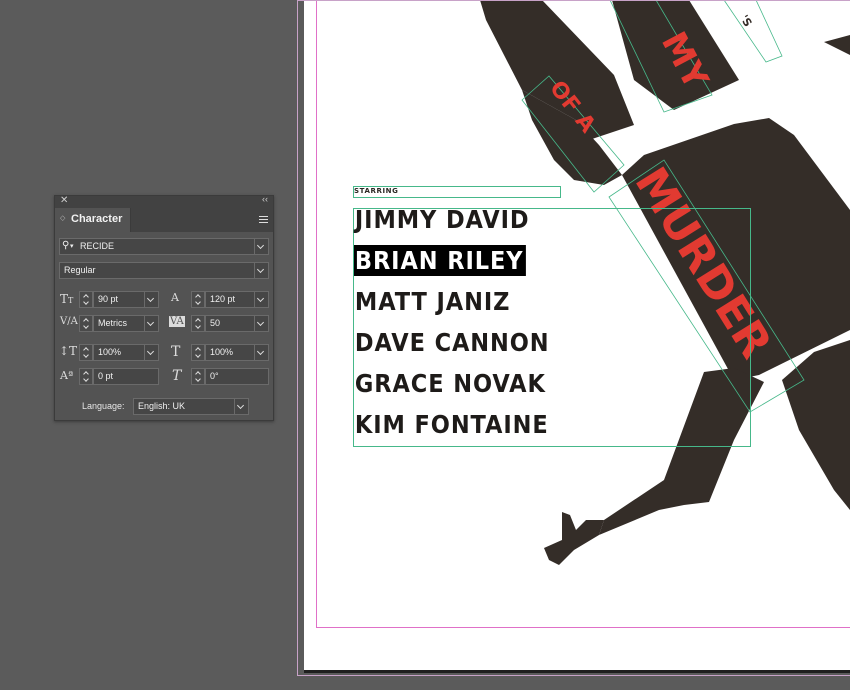  Describe the element at coordinates (80, 270) in the screenshot. I see `font-style-value: Regular` at that location.